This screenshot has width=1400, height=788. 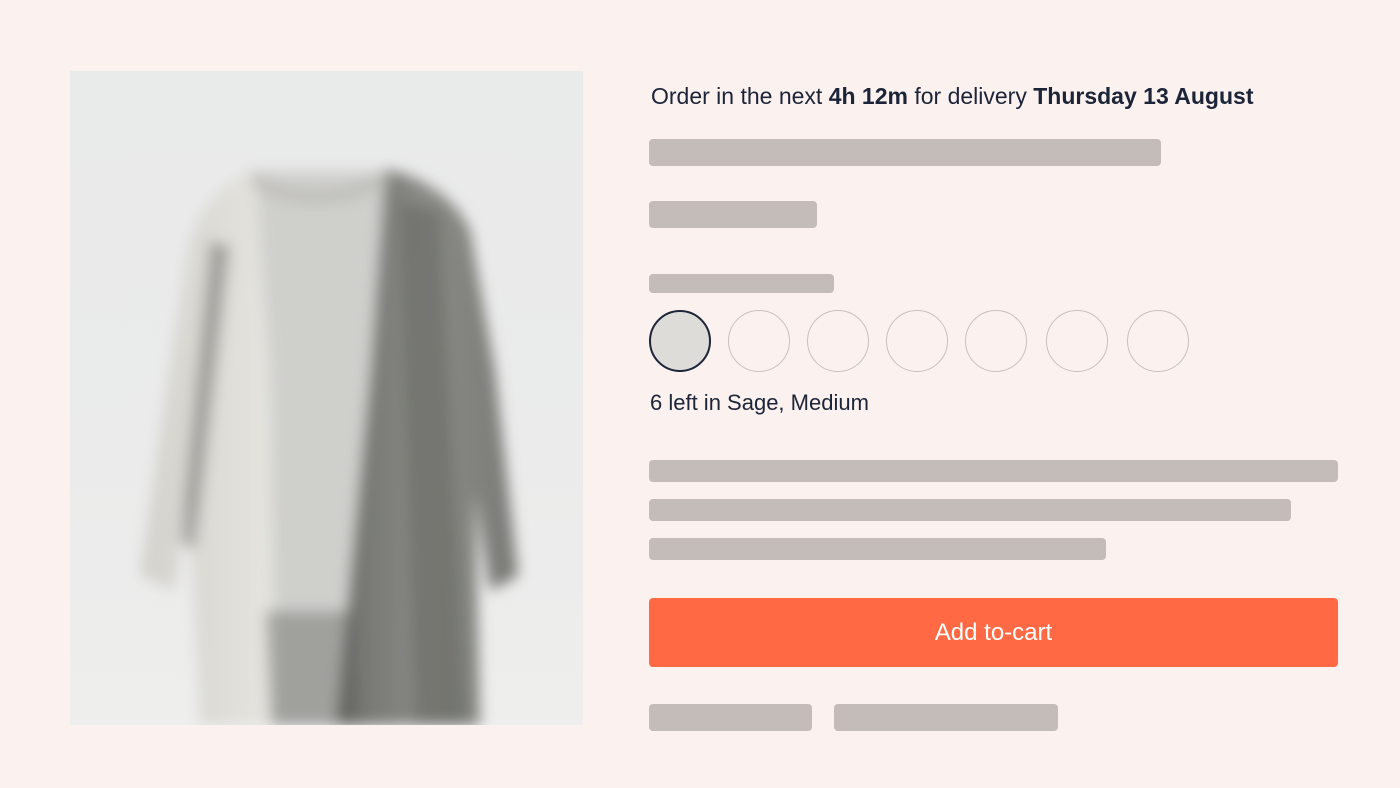 What do you see at coordinates (741, 283) in the screenshot?
I see `color-label-placeholder` at bounding box center [741, 283].